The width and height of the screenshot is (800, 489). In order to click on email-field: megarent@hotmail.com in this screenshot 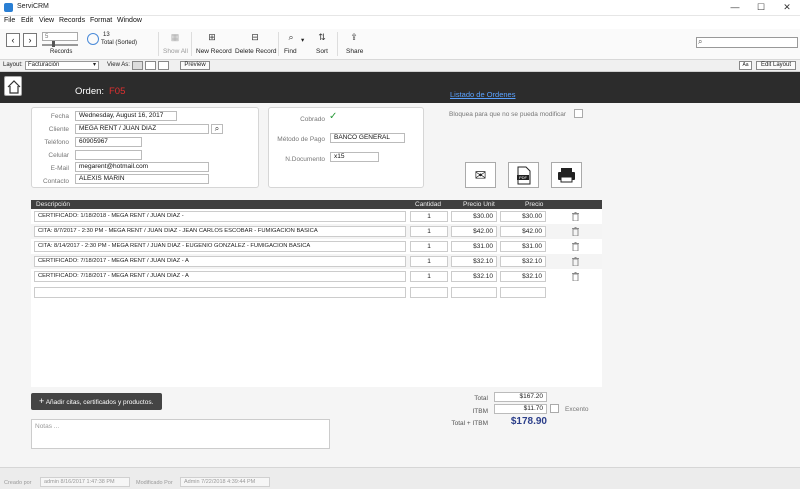, I will do `click(142, 167)`.